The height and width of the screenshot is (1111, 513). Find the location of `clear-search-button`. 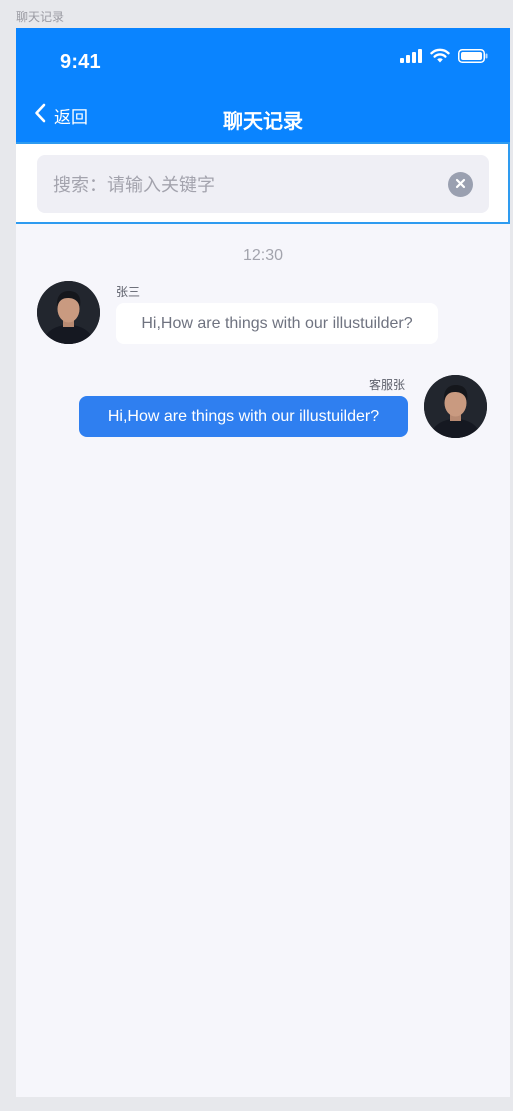

clear-search-button is located at coordinates (460, 184).